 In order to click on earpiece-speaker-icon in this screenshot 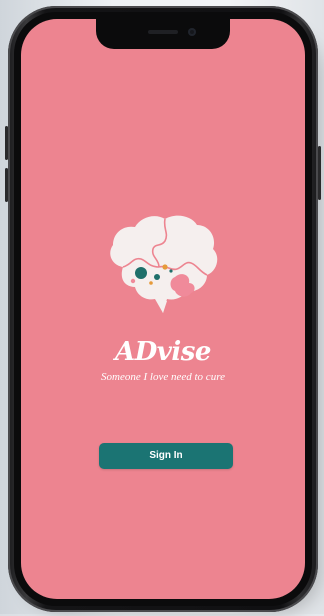, I will do `click(163, 32)`.